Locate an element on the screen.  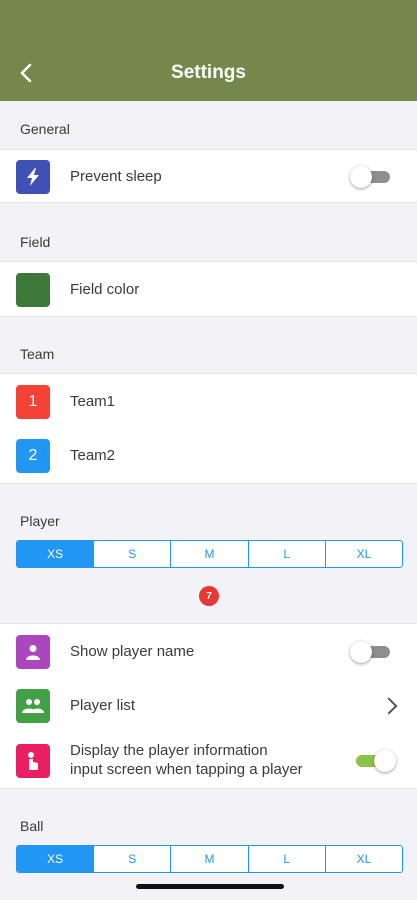
player-size-l: L is located at coordinates (286, 554).